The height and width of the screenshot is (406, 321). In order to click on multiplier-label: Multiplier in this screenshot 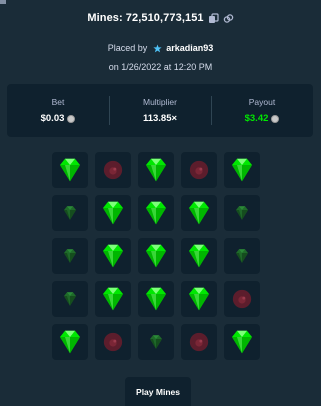, I will do `click(159, 102)`.